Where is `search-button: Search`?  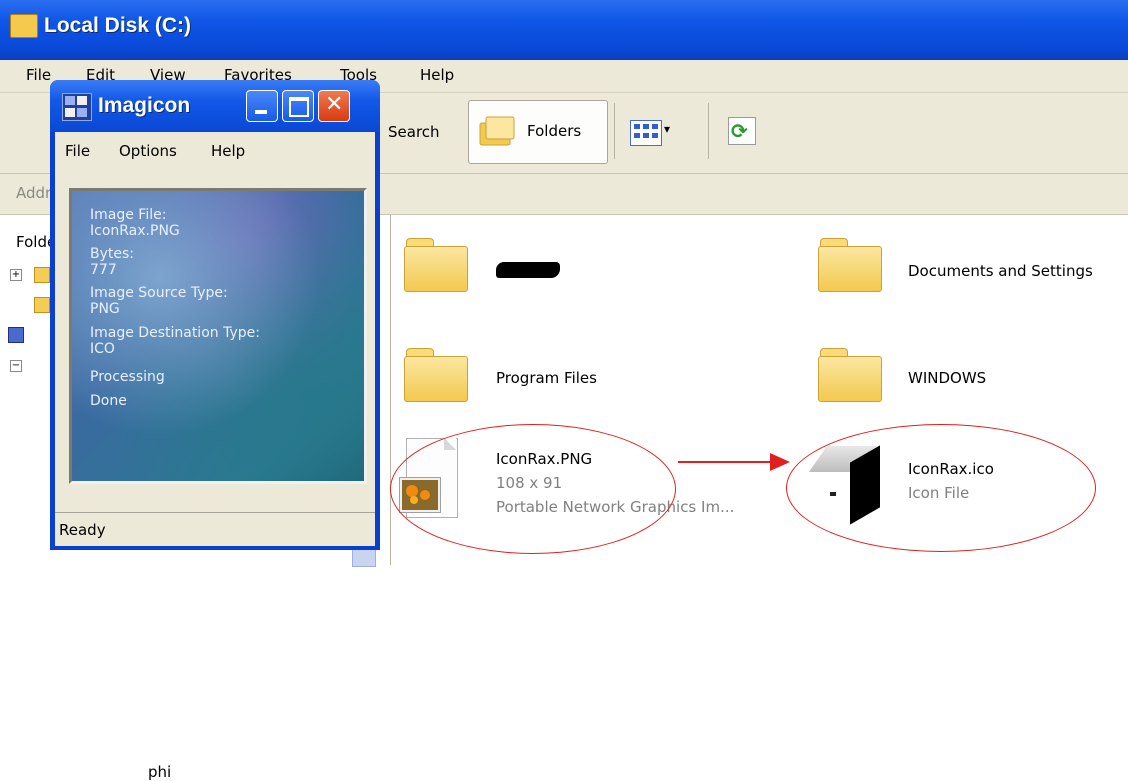 search-button: Search is located at coordinates (414, 132).